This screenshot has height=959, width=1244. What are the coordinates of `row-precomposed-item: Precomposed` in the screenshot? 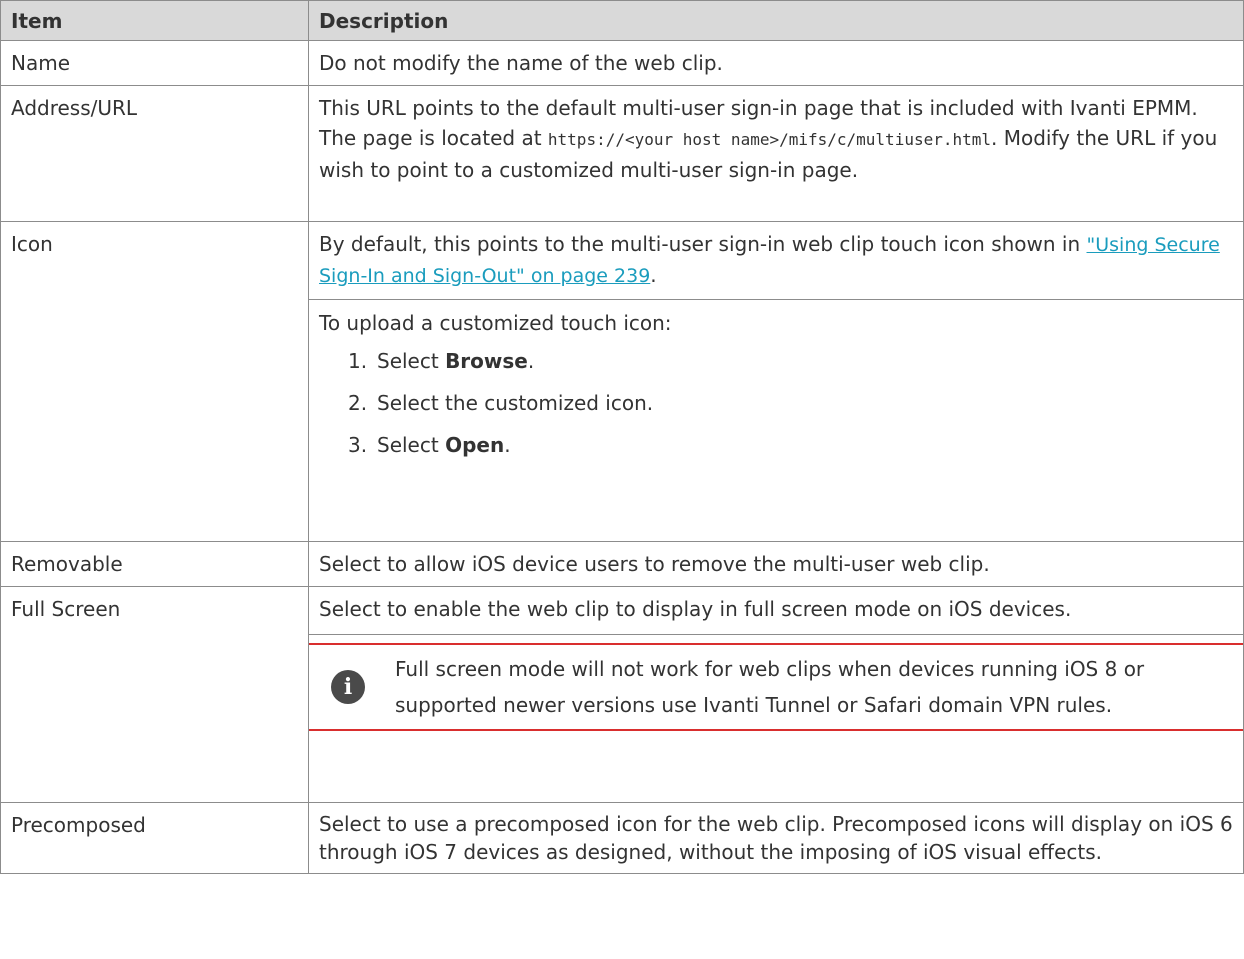 It's located at (154, 838).